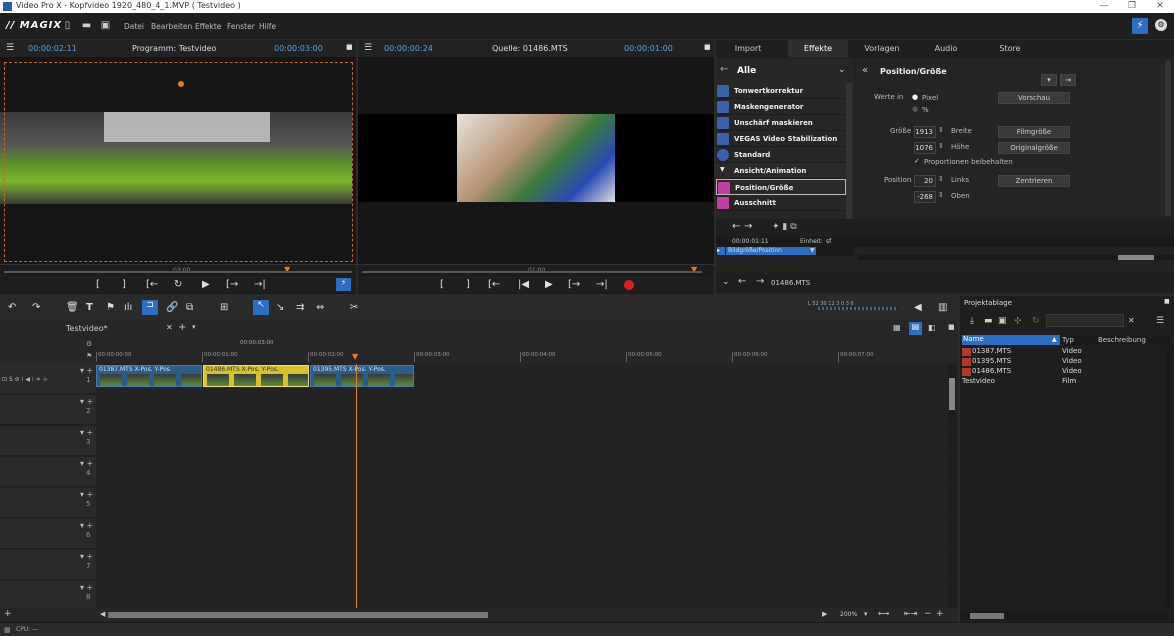  I want to click on keyframe-track-label: Bildgröße/Position, so click(771, 251).